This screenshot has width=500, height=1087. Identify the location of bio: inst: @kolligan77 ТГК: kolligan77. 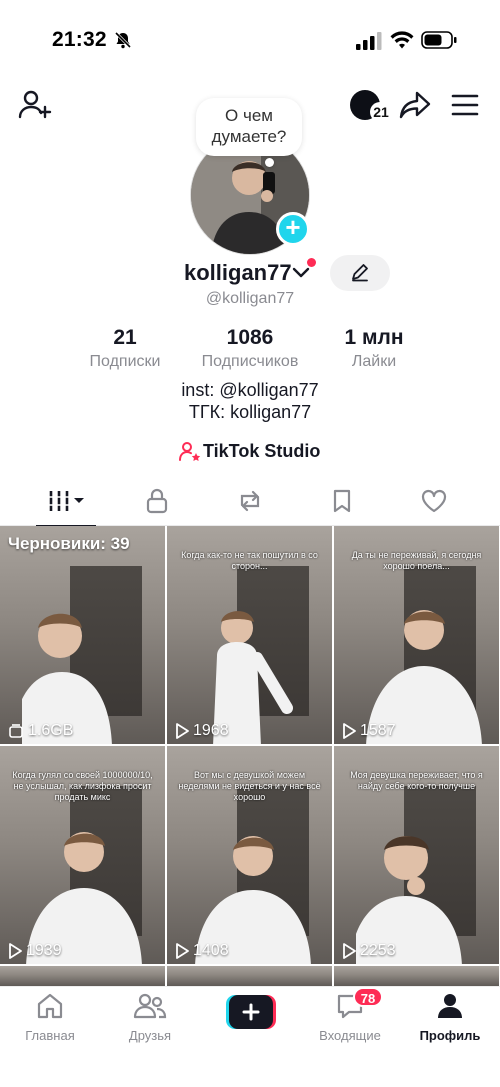
(250, 401).